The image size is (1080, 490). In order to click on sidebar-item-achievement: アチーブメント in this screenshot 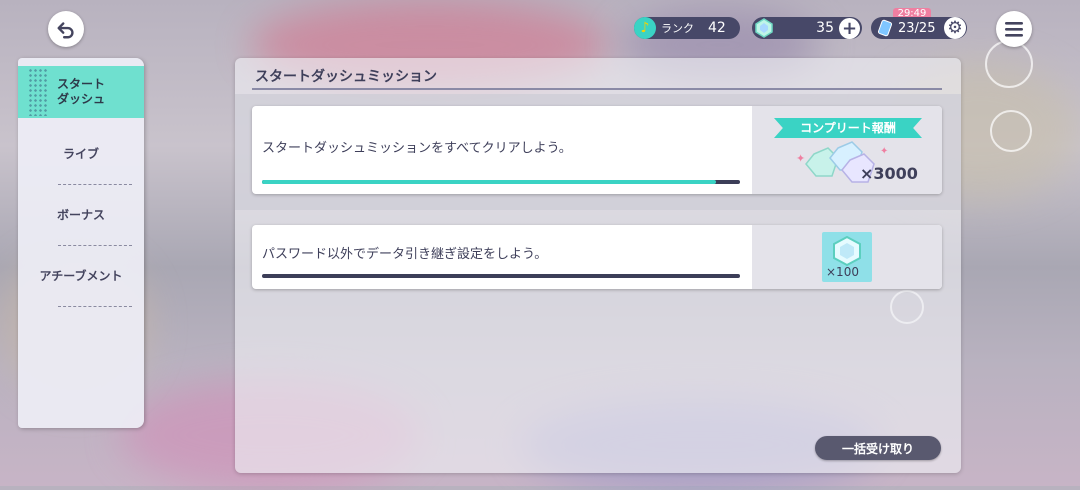, I will do `click(81, 276)`.